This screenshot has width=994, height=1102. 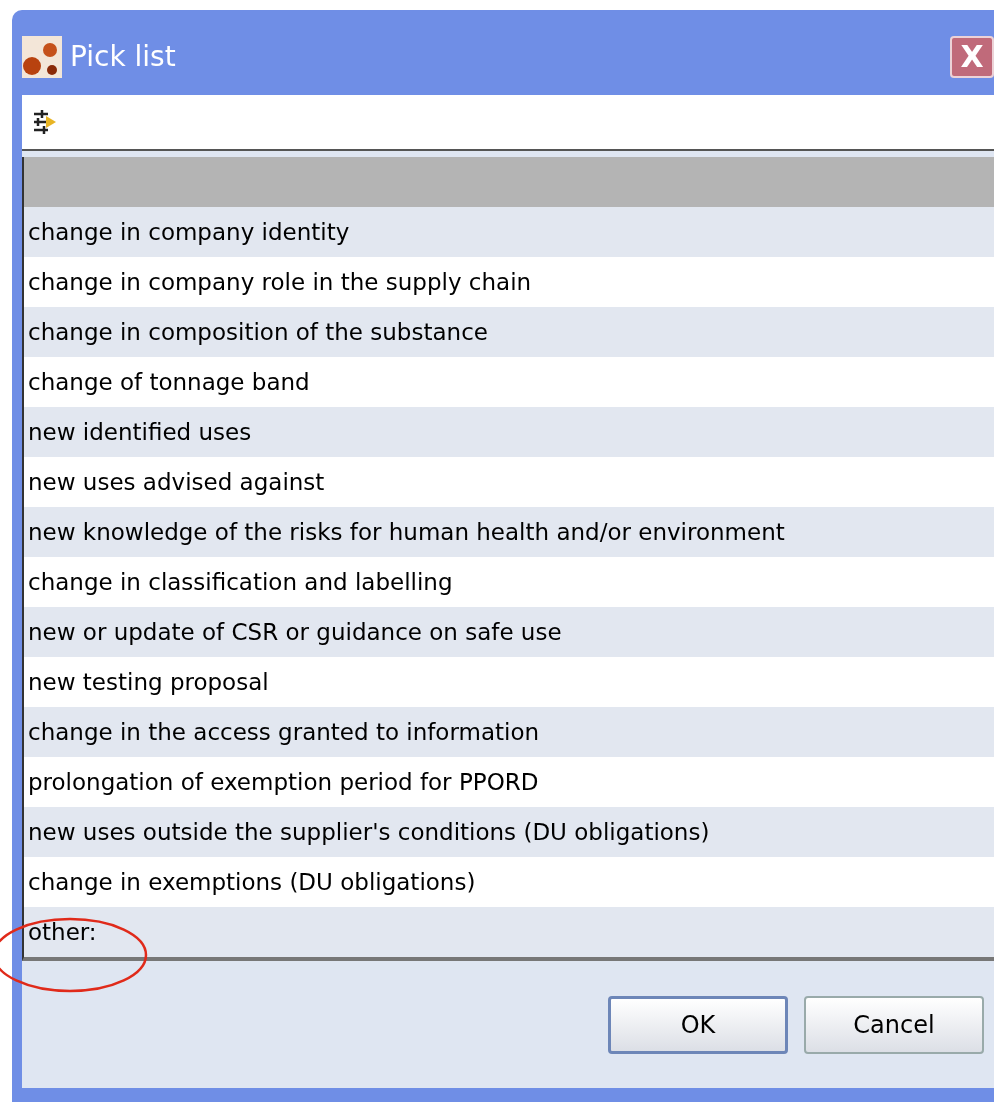 What do you see at coordinates (509, 682) in the screenshot?
I see `list-item: new testing proposal` at bounding box center [509, 682].